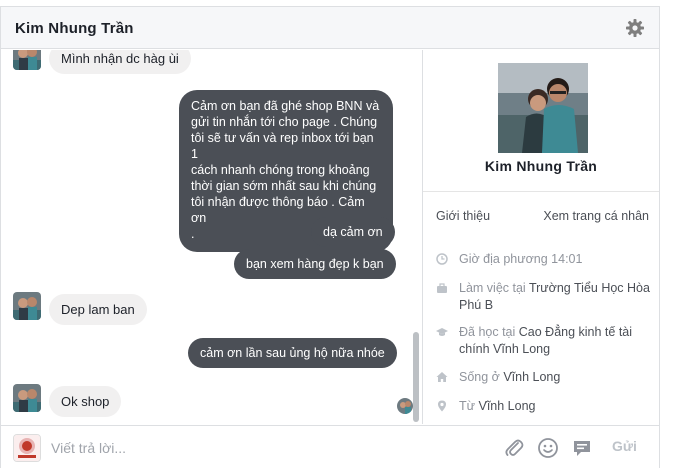 The height and width of the screenshot is (474, 673). What do you see at coordinates (442, 288) in the screenshot?
I see `briefcase-icon` at bounding box center [442, 288].